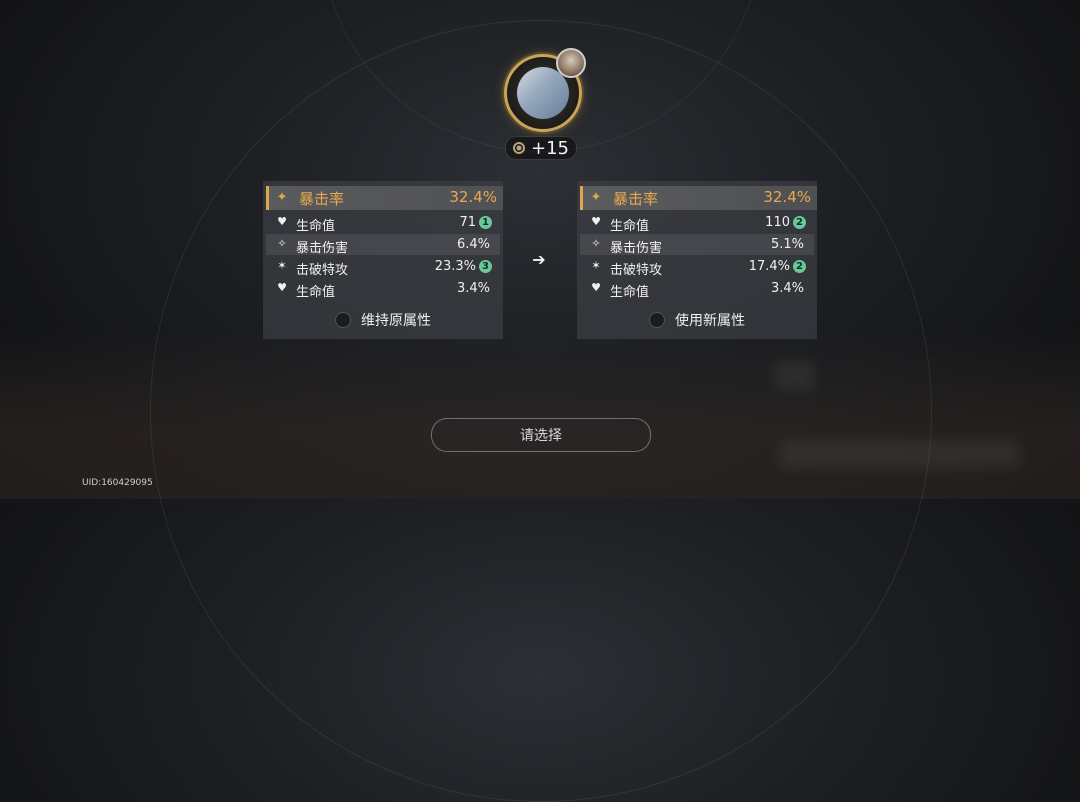  Describe the element at coordinates (383, 267) in the screenshot. I see `sub-stat-row: ✶ 击破特攻 23.3% 3` at that location.